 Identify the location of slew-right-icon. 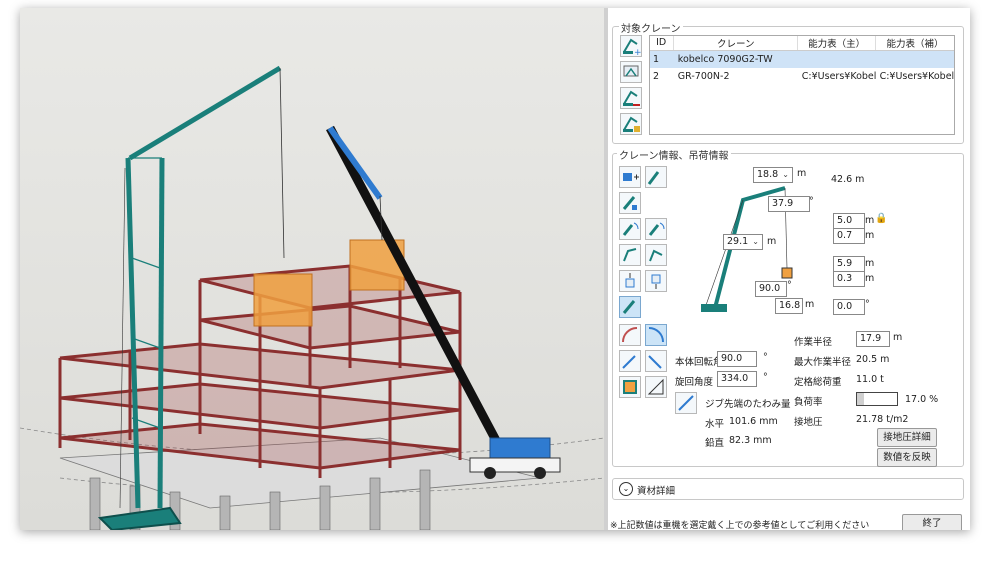
(656, 335).